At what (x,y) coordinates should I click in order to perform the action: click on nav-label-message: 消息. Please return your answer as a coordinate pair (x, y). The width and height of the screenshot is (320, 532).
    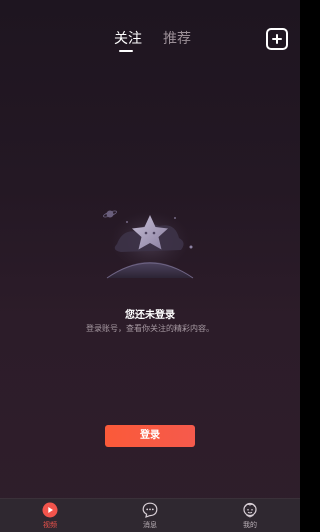
    Looking at the image, I should click on (150, 525).